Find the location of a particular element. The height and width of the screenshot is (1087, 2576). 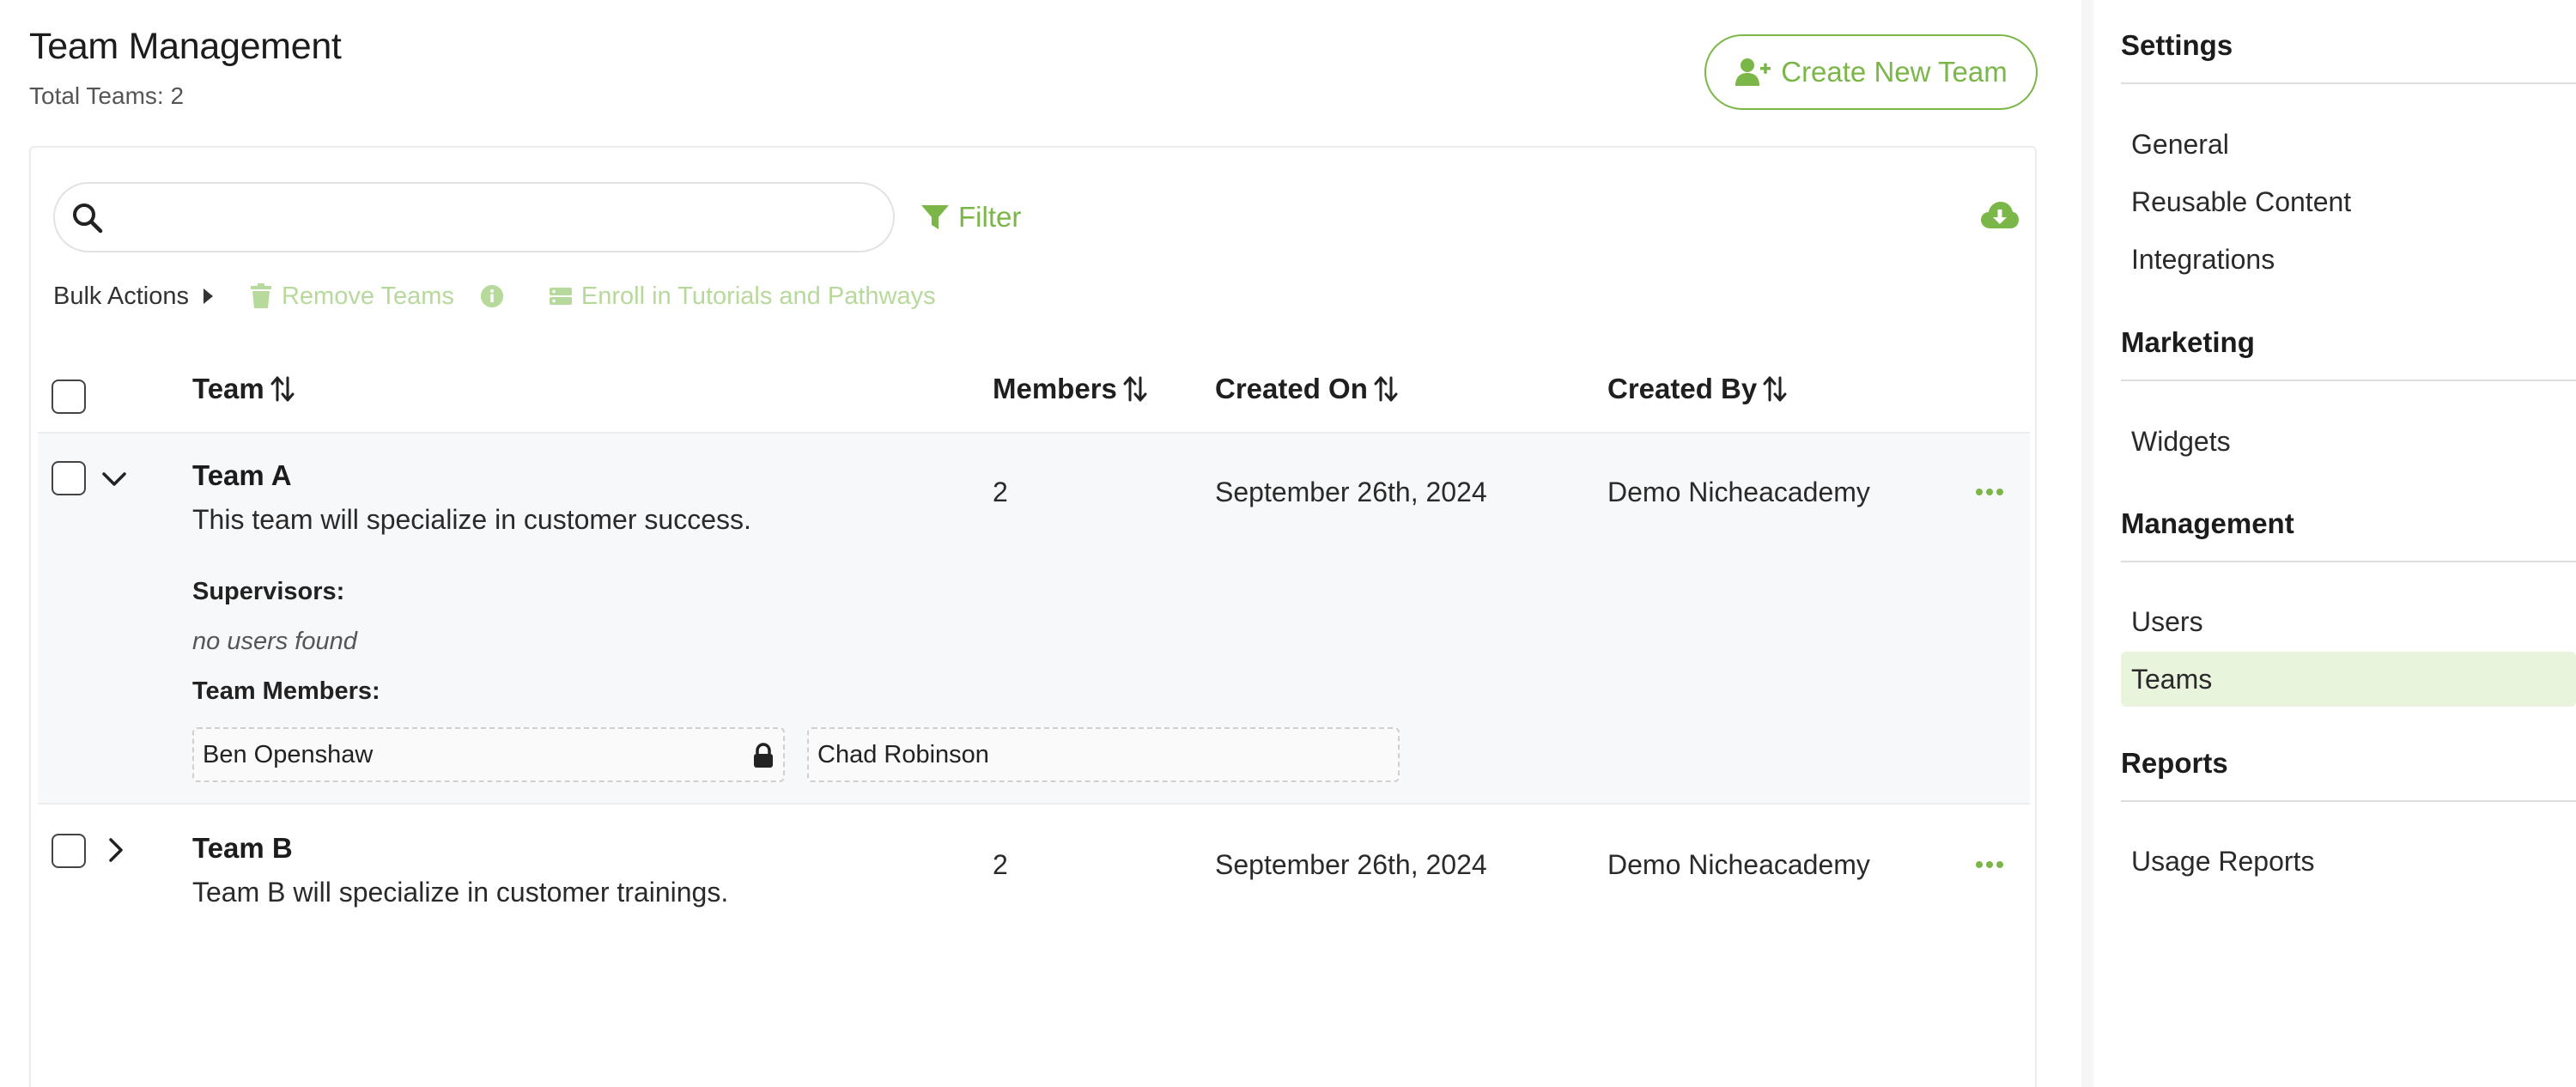

team-name: Team A is located at coordinates (242, 475).